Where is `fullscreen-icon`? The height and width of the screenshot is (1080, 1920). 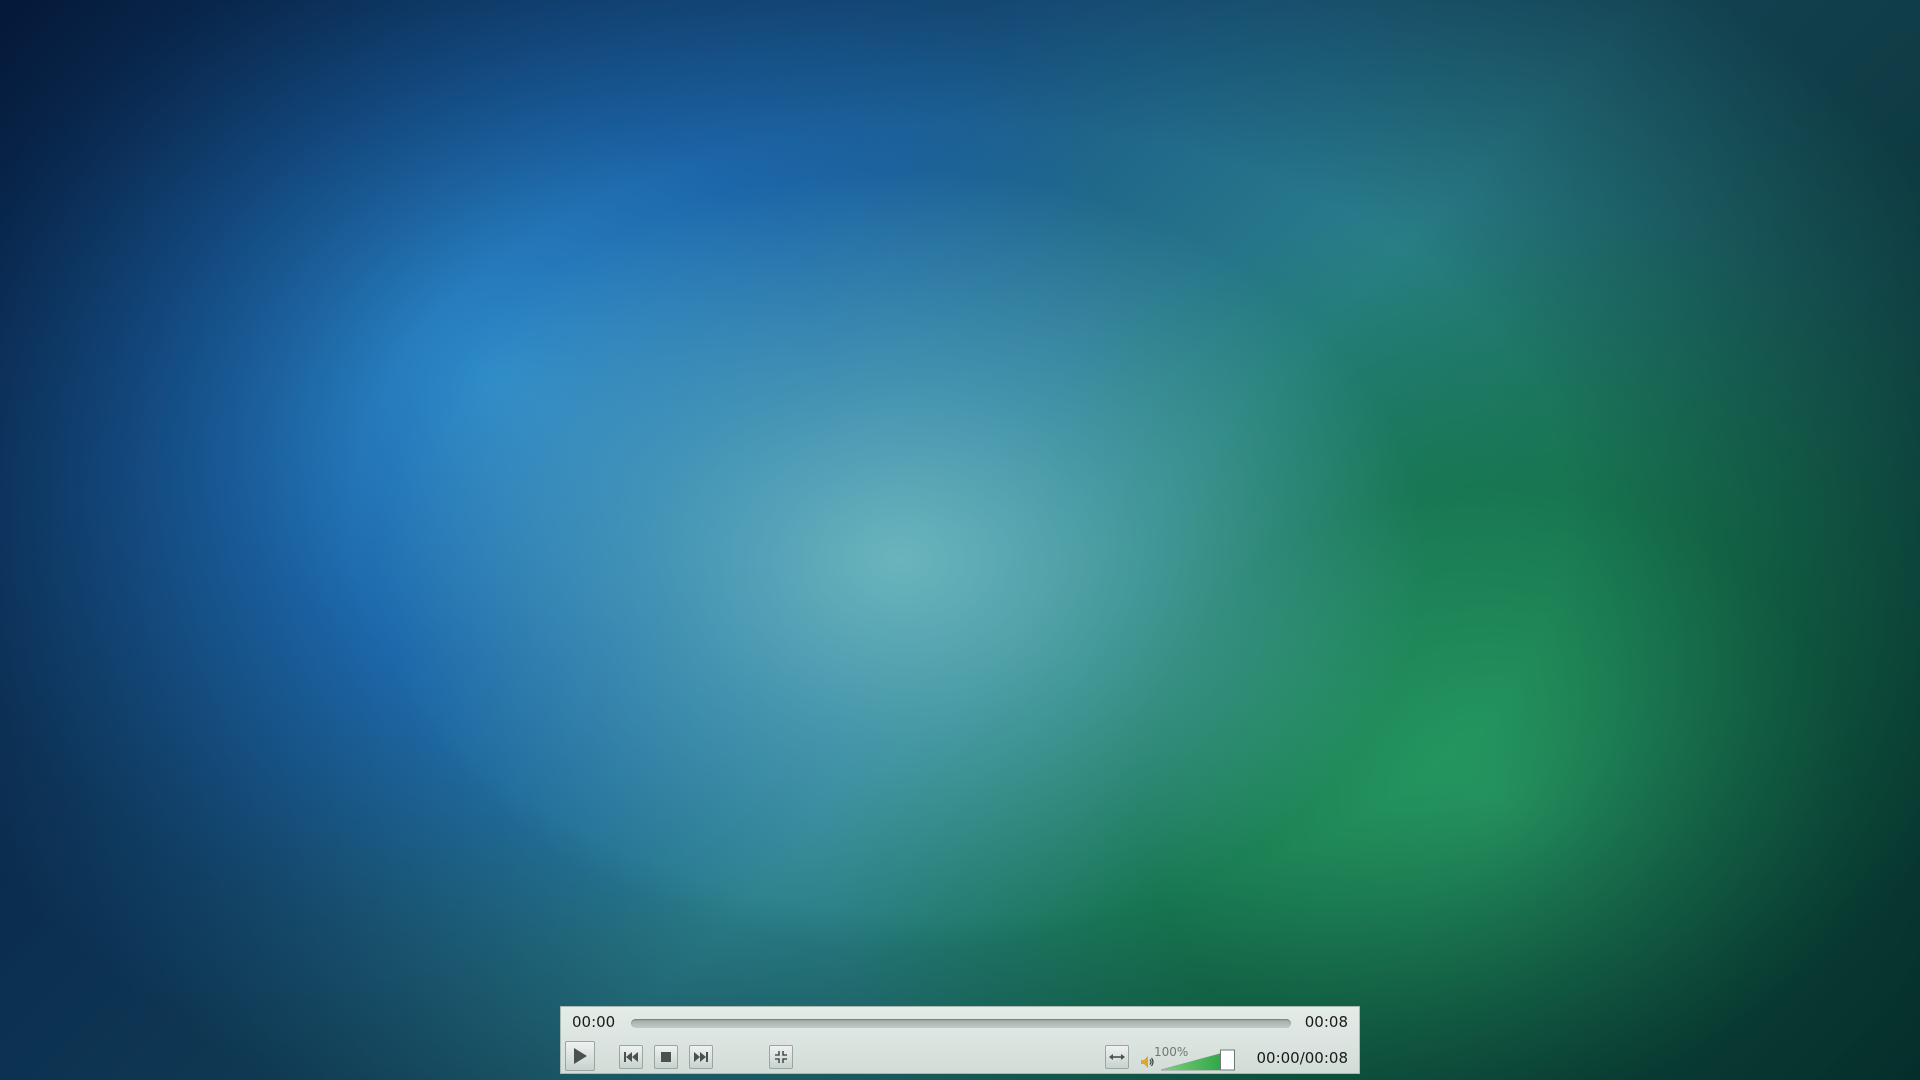
fullscreen-icon is located at coordinates (781, 1057).